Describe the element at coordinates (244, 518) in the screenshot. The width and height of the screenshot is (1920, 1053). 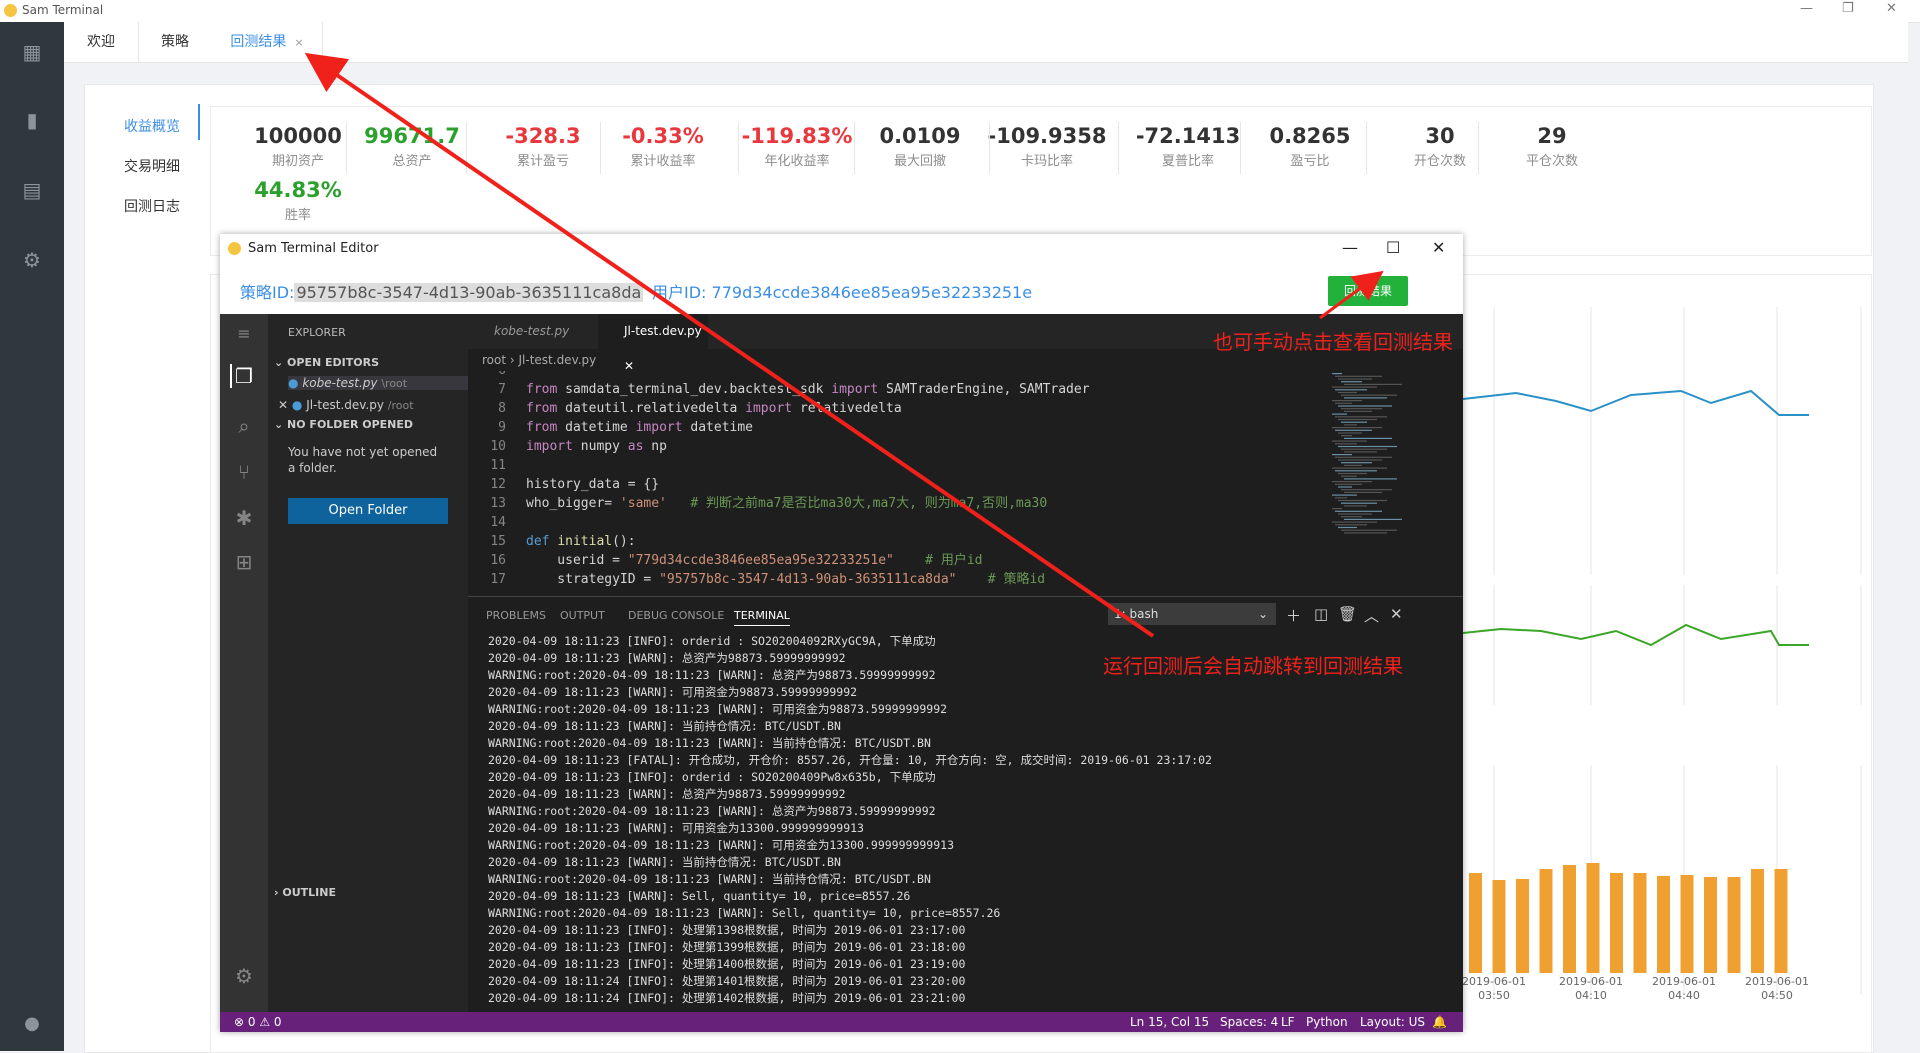
I see `debug-icon: ✱` at that location.